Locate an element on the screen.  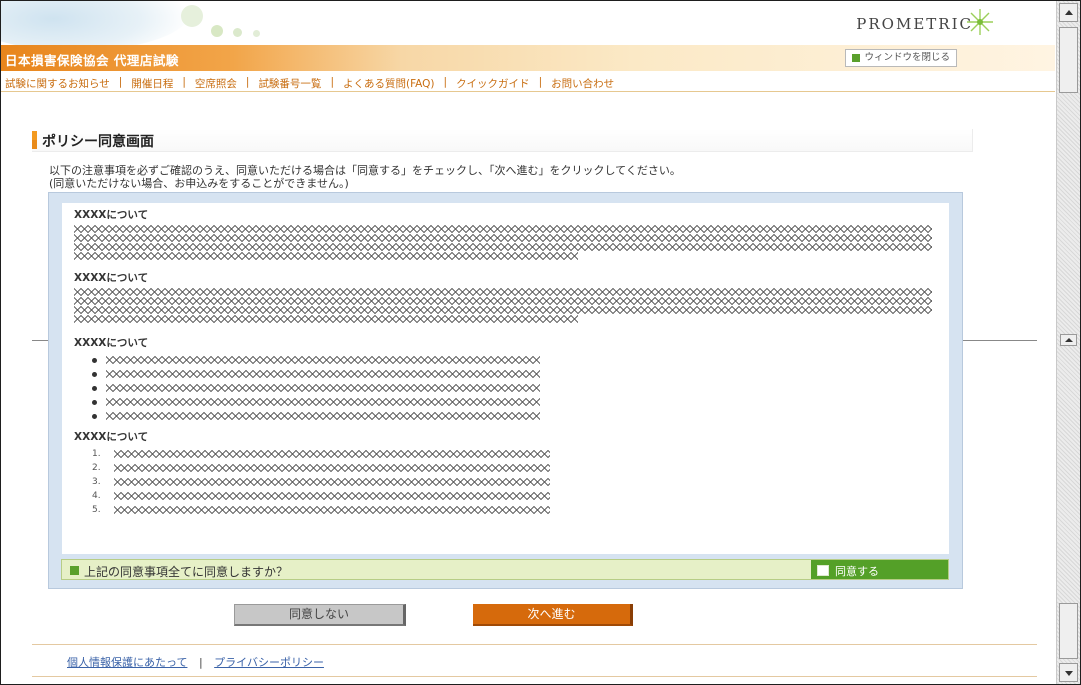
arrow-down-icon is located at coordinates (1069, 673).